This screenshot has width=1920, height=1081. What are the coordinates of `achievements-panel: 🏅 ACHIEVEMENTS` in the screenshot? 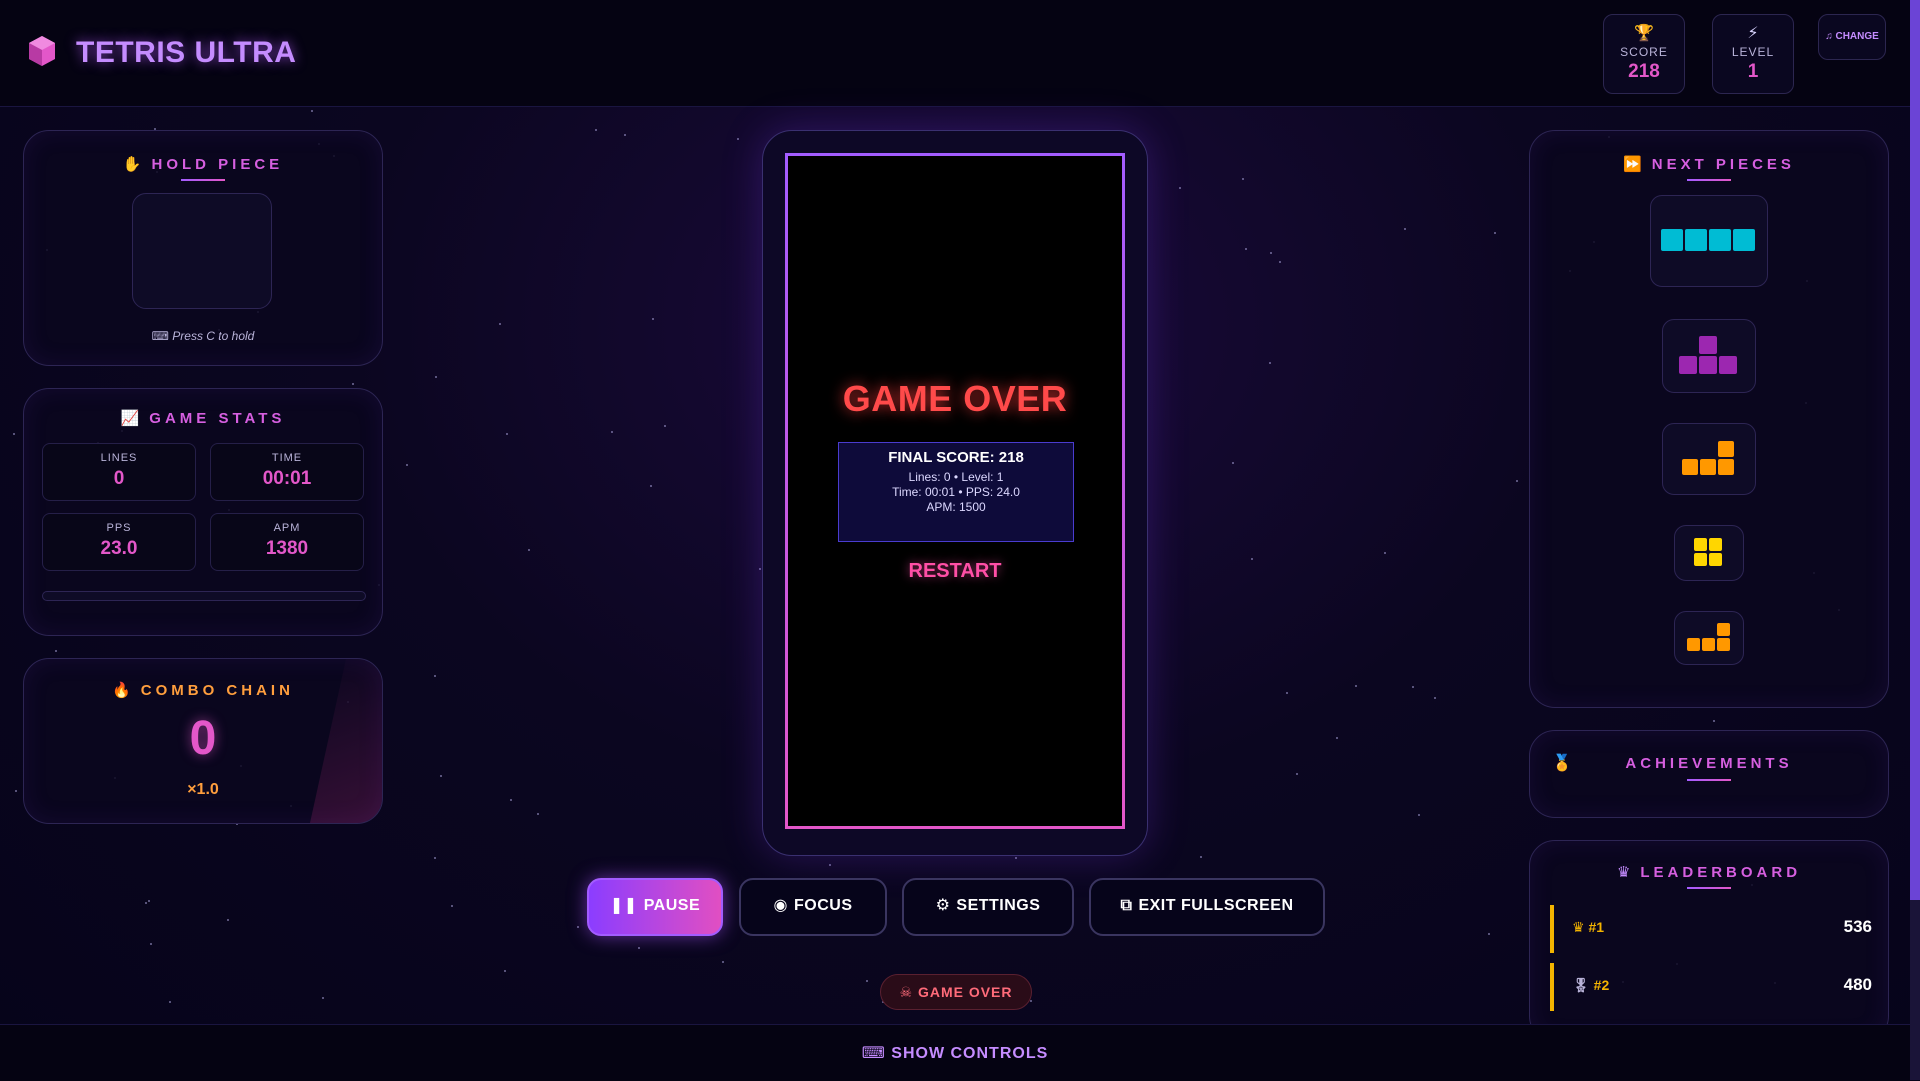 It's located at (1709, 774).